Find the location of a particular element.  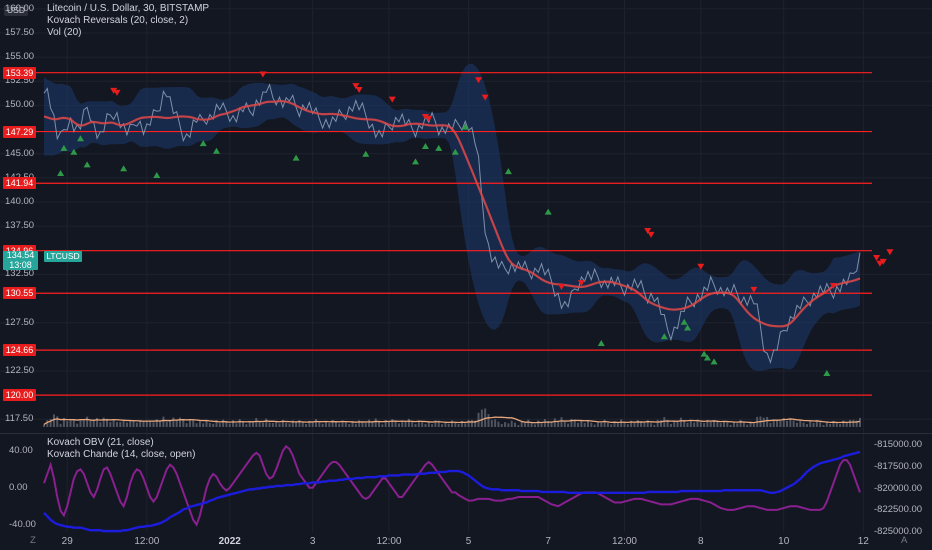

chande-axis-label: 40.00 is located at coordinates (21, 450).